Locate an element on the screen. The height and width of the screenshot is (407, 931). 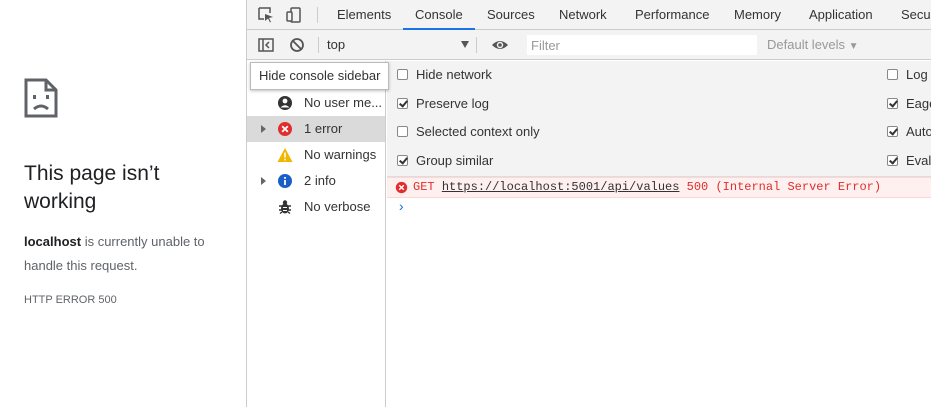
sad-page-icon is located at coordinates (41, 98).